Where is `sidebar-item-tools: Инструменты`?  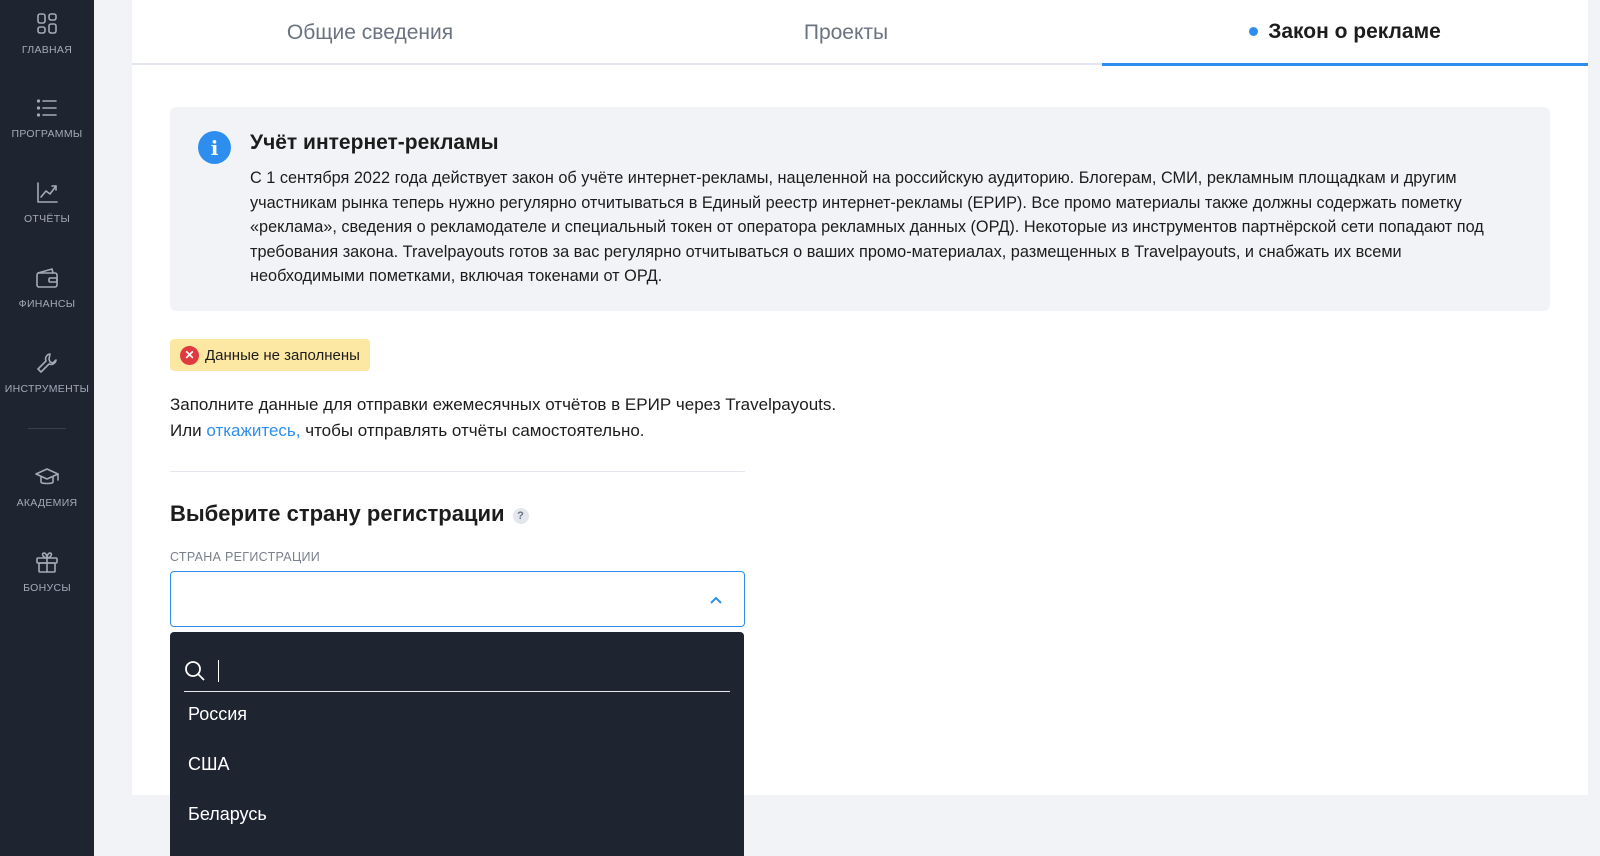
sidebar-item-tools: Инструменты is located at coordinates (47, 372).